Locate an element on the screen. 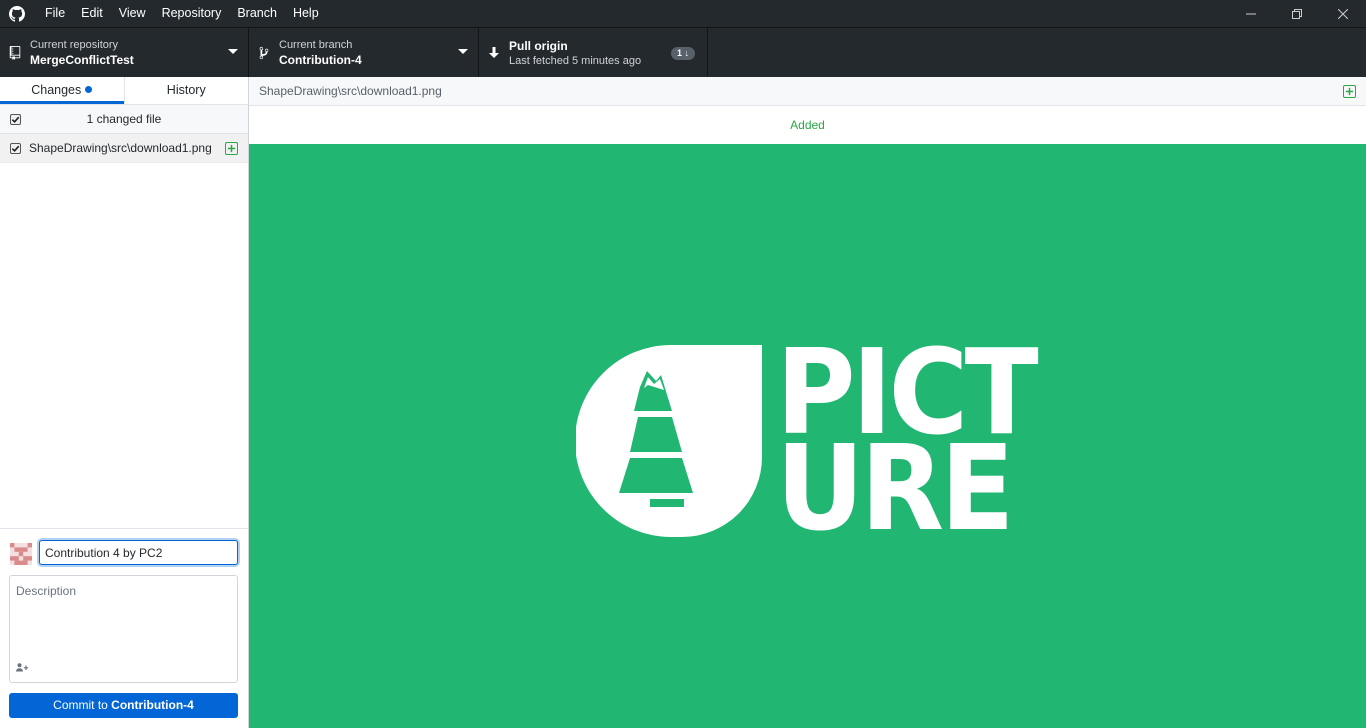  sidebar-tabs: Changes History is located at coordinates (124, 91).